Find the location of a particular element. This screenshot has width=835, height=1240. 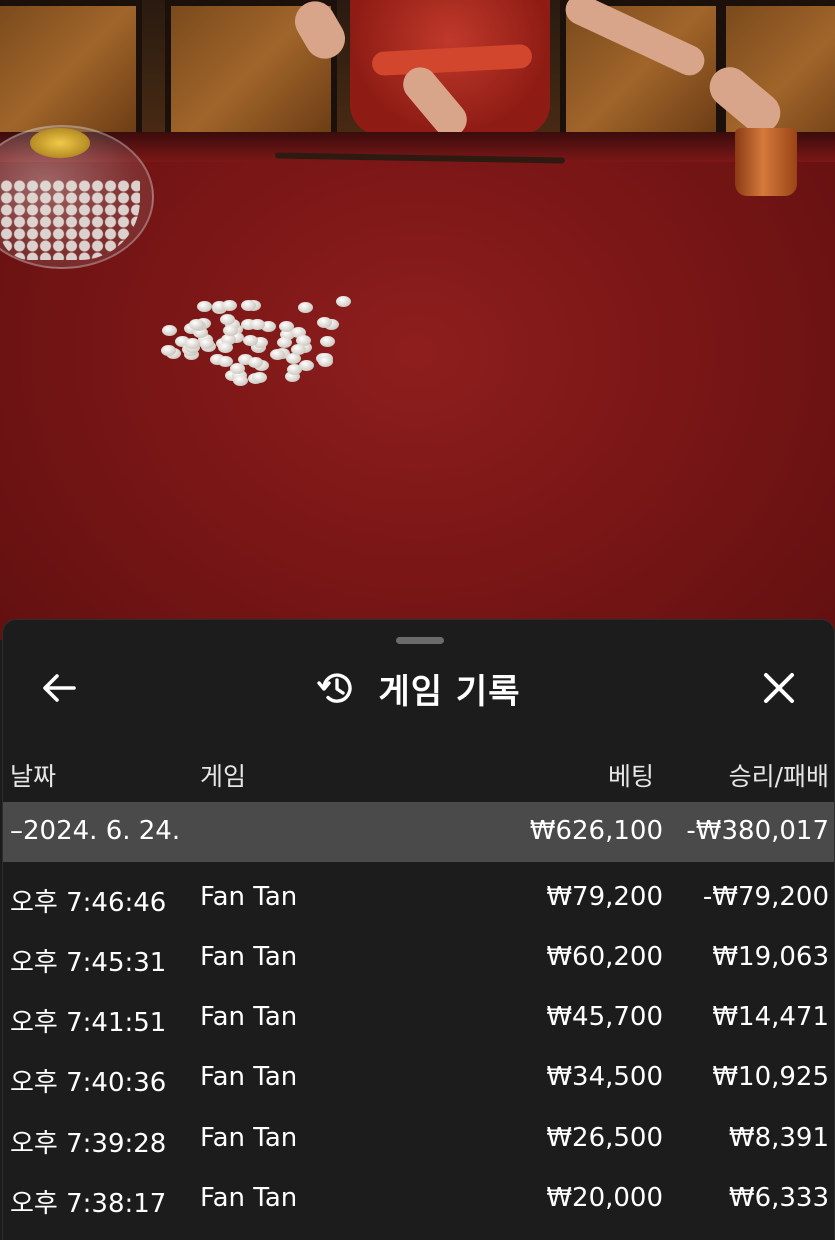

brass-cup is located at coordinates (766, 162).